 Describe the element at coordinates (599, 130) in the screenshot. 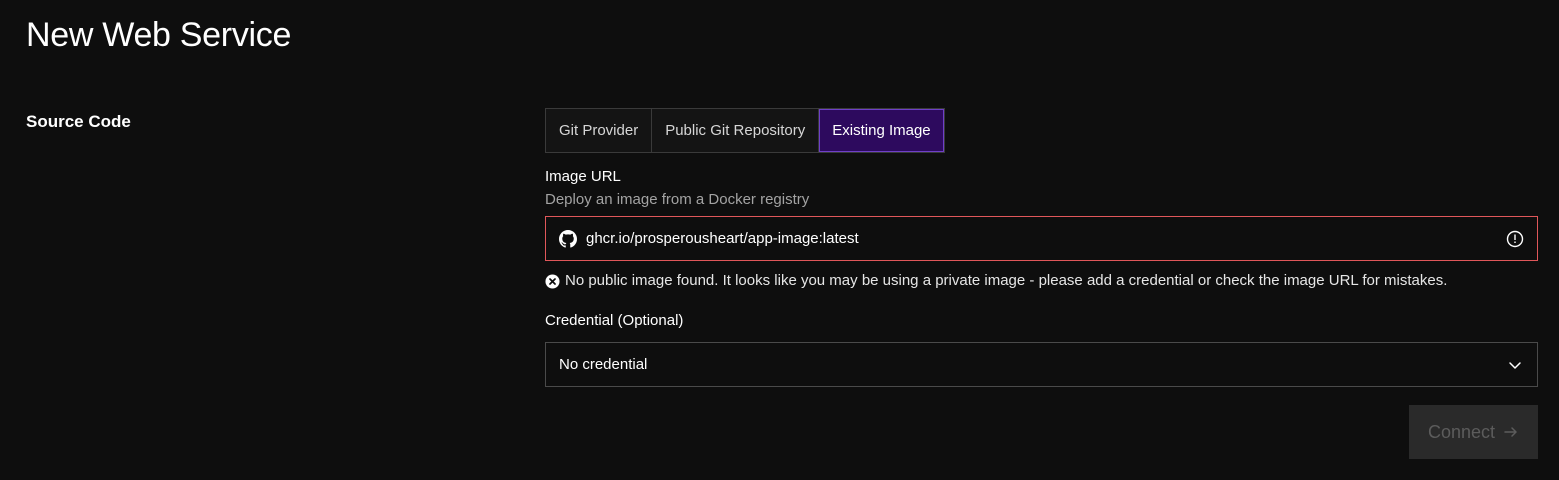

I see `tab-git-provider: Git Provider` at that location.